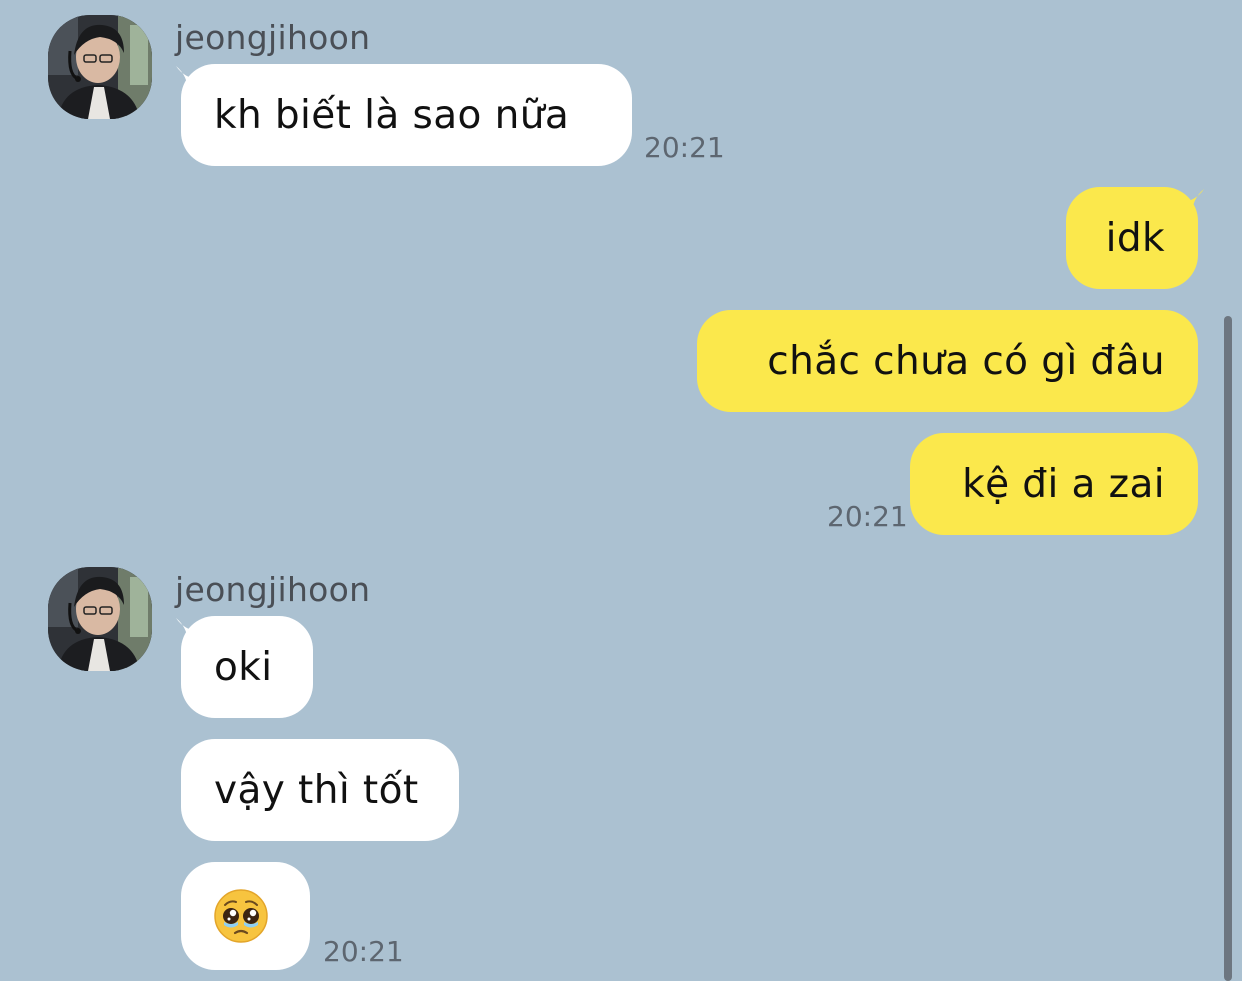 Image resolution: width=1242 pixels, height=981 pixels. I want to click on pleading-face-emoji-icon, so click(241, 916).